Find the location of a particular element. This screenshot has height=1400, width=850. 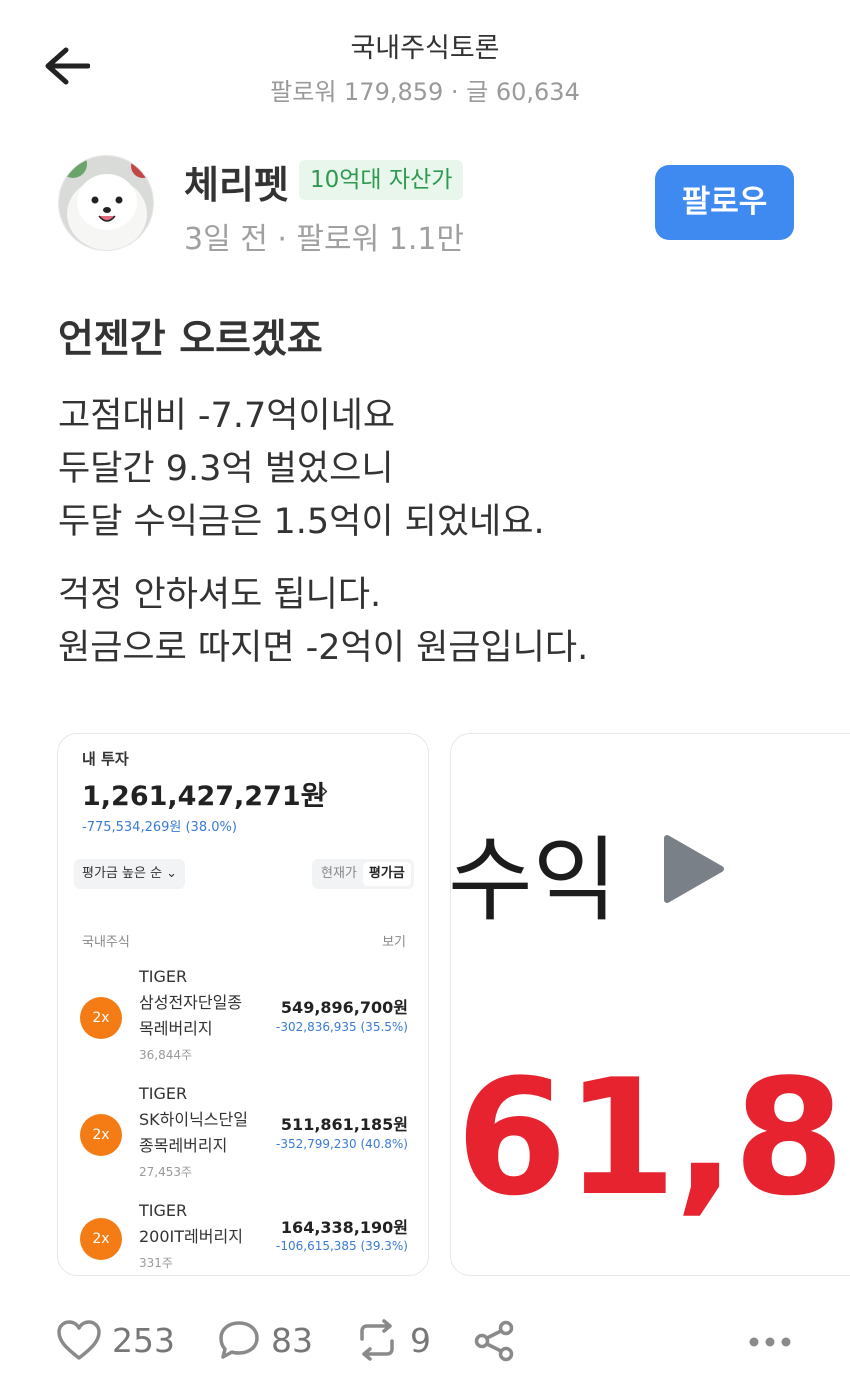

repost-button: 9 is located at coordinates (392, 1340).